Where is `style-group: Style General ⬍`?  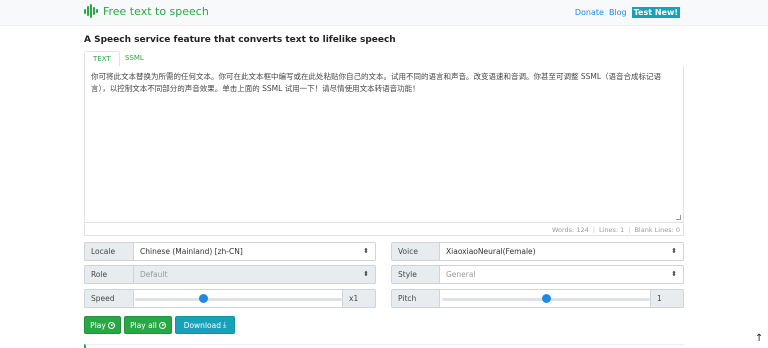 style-group: Style General ⬍ is located at coordinates (537, 274).